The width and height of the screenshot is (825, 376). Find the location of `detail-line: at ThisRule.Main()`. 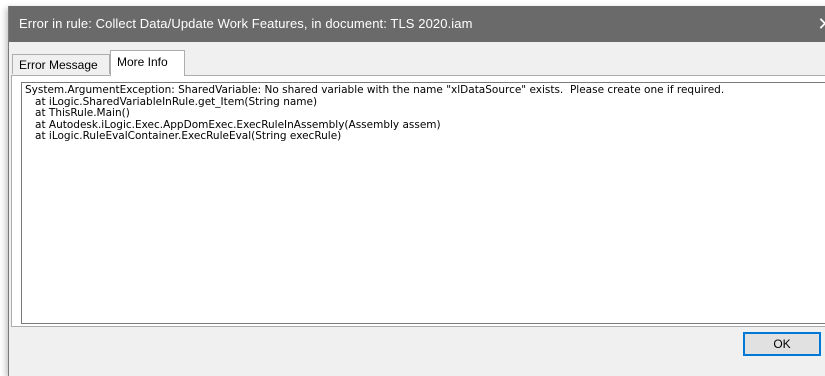

detail-line: at ThisRule.Main() is located at coordinates (77, 113).